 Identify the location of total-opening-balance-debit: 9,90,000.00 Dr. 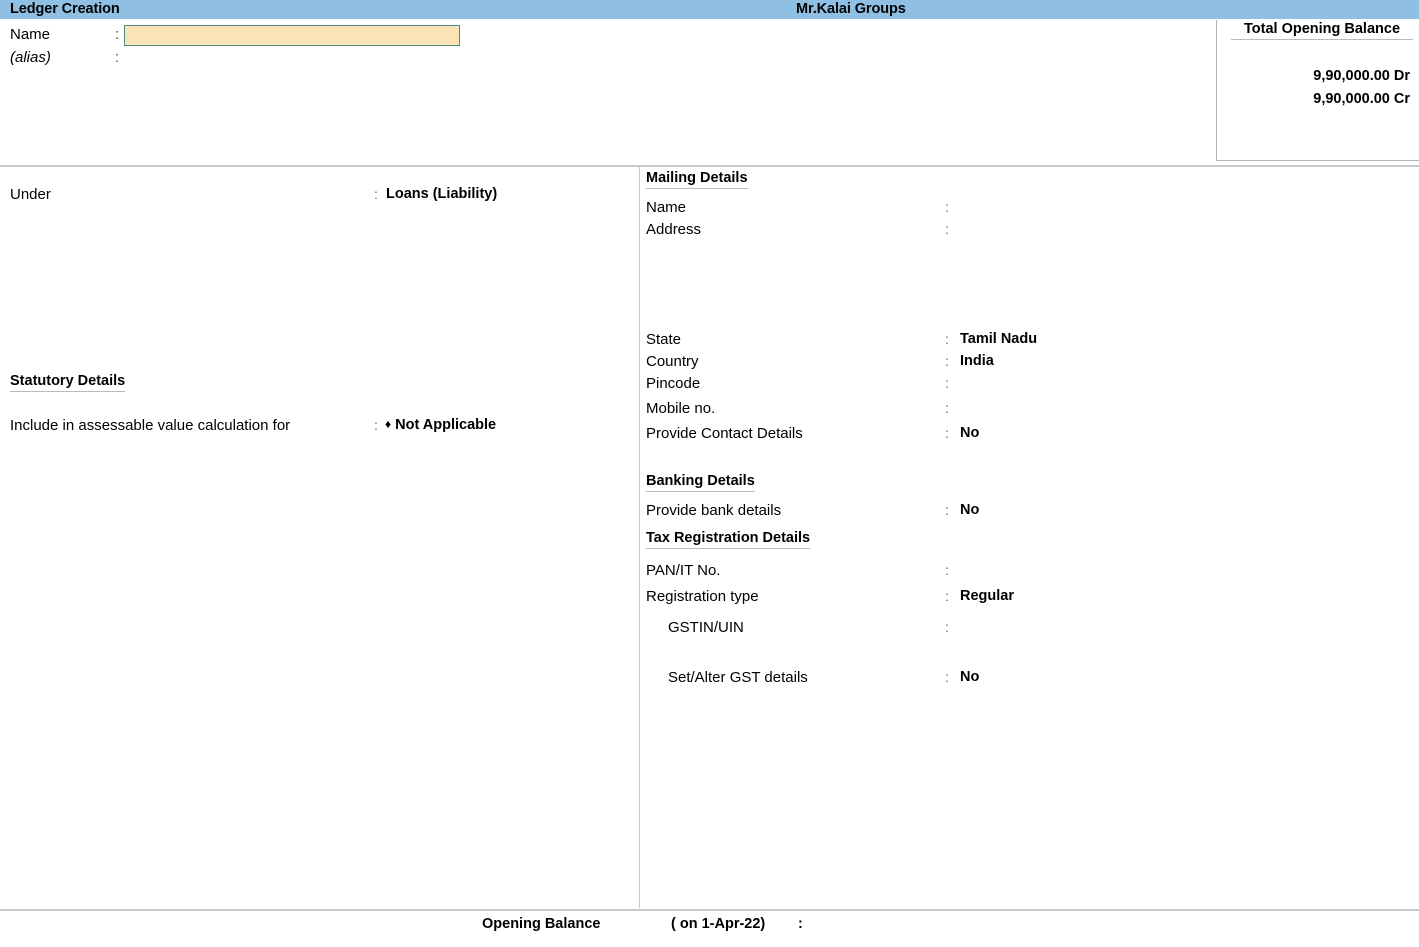
(1361, 76).